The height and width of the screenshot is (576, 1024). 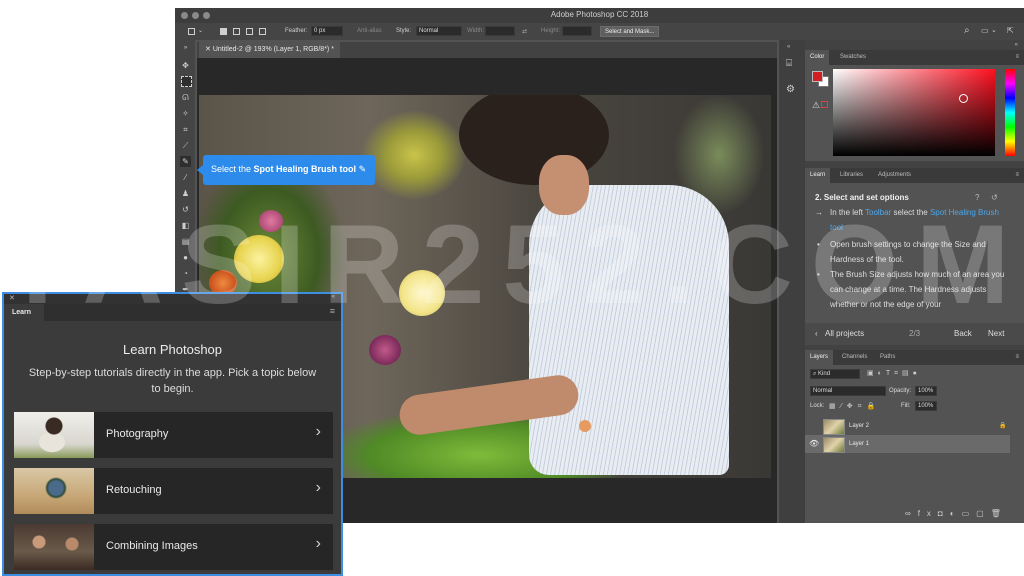 What do you see at coordinates (814, 443) in the screenshot?
I see `eye-icon: 👁` at bounding box center [814, 443].